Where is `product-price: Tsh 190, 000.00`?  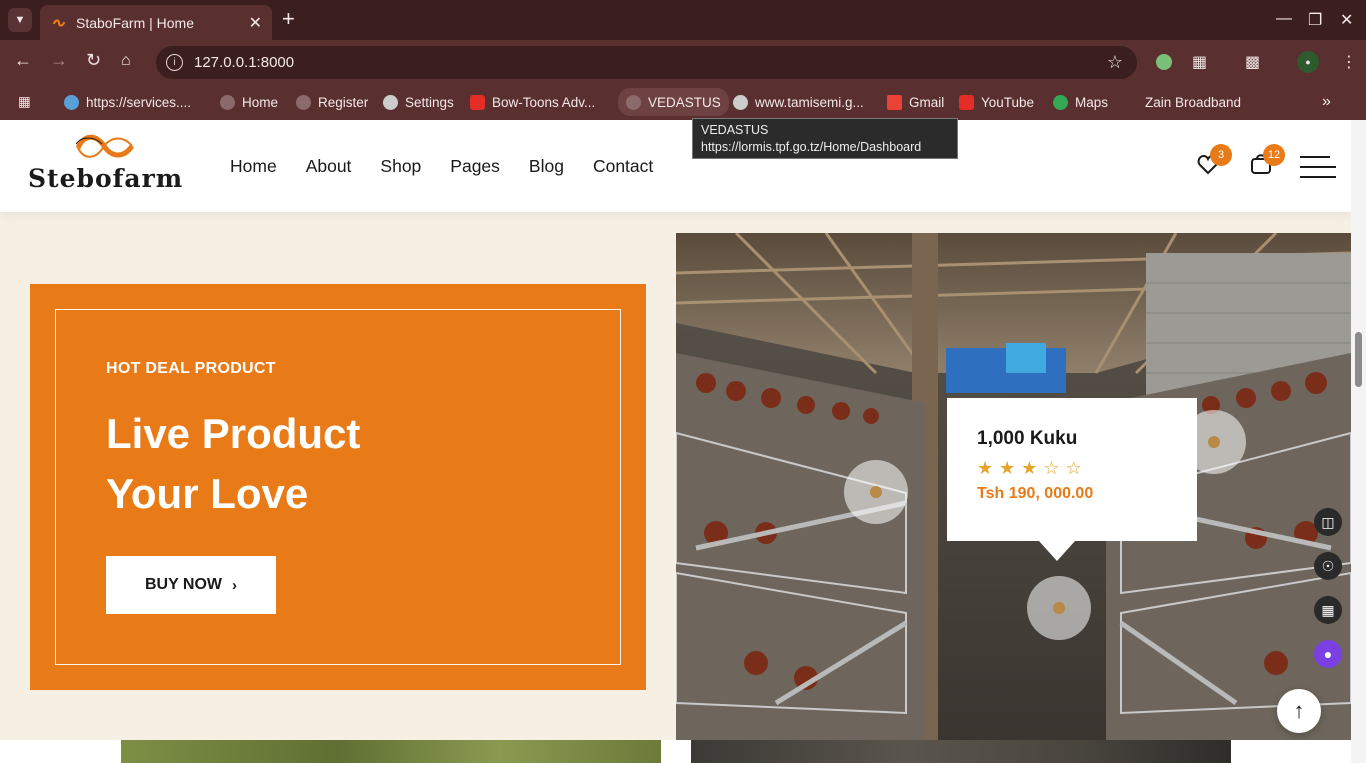
product-price: Tsh 190, 000.00 is located at coordinates (1035, 493).